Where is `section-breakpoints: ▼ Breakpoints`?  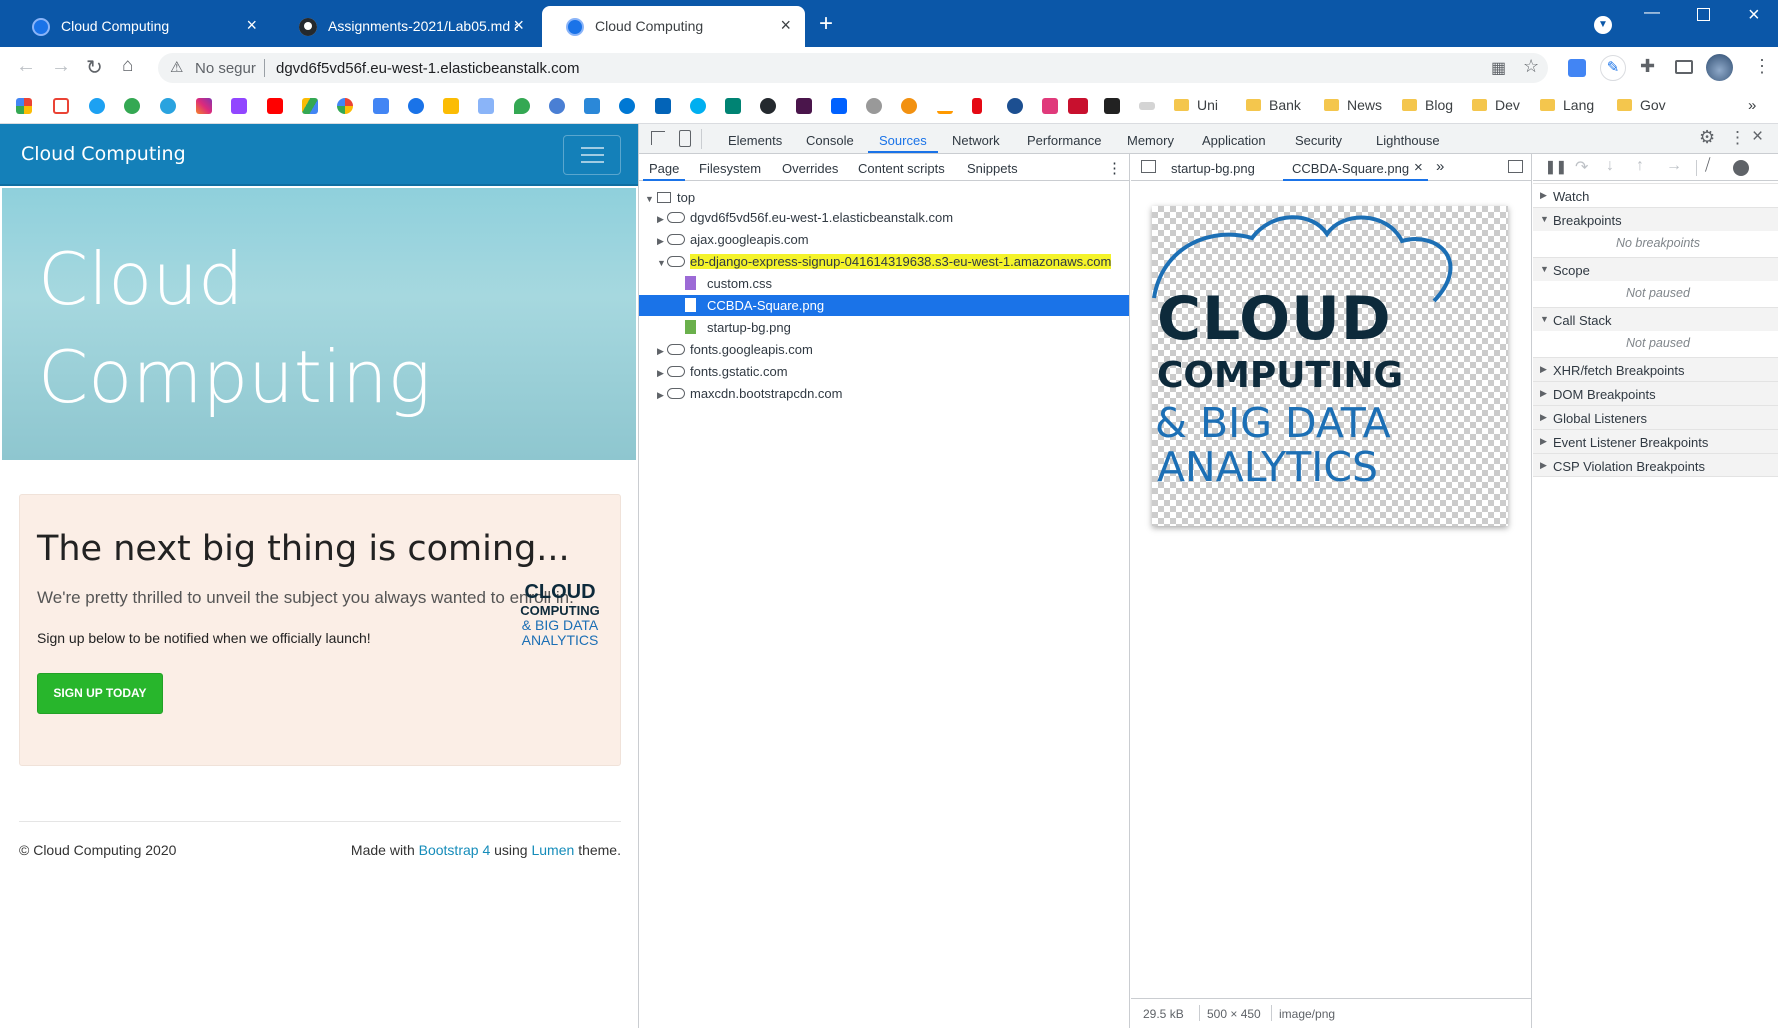 section-breakpoints: ▼ Breakpoints is located at coordinates (1655, 219).